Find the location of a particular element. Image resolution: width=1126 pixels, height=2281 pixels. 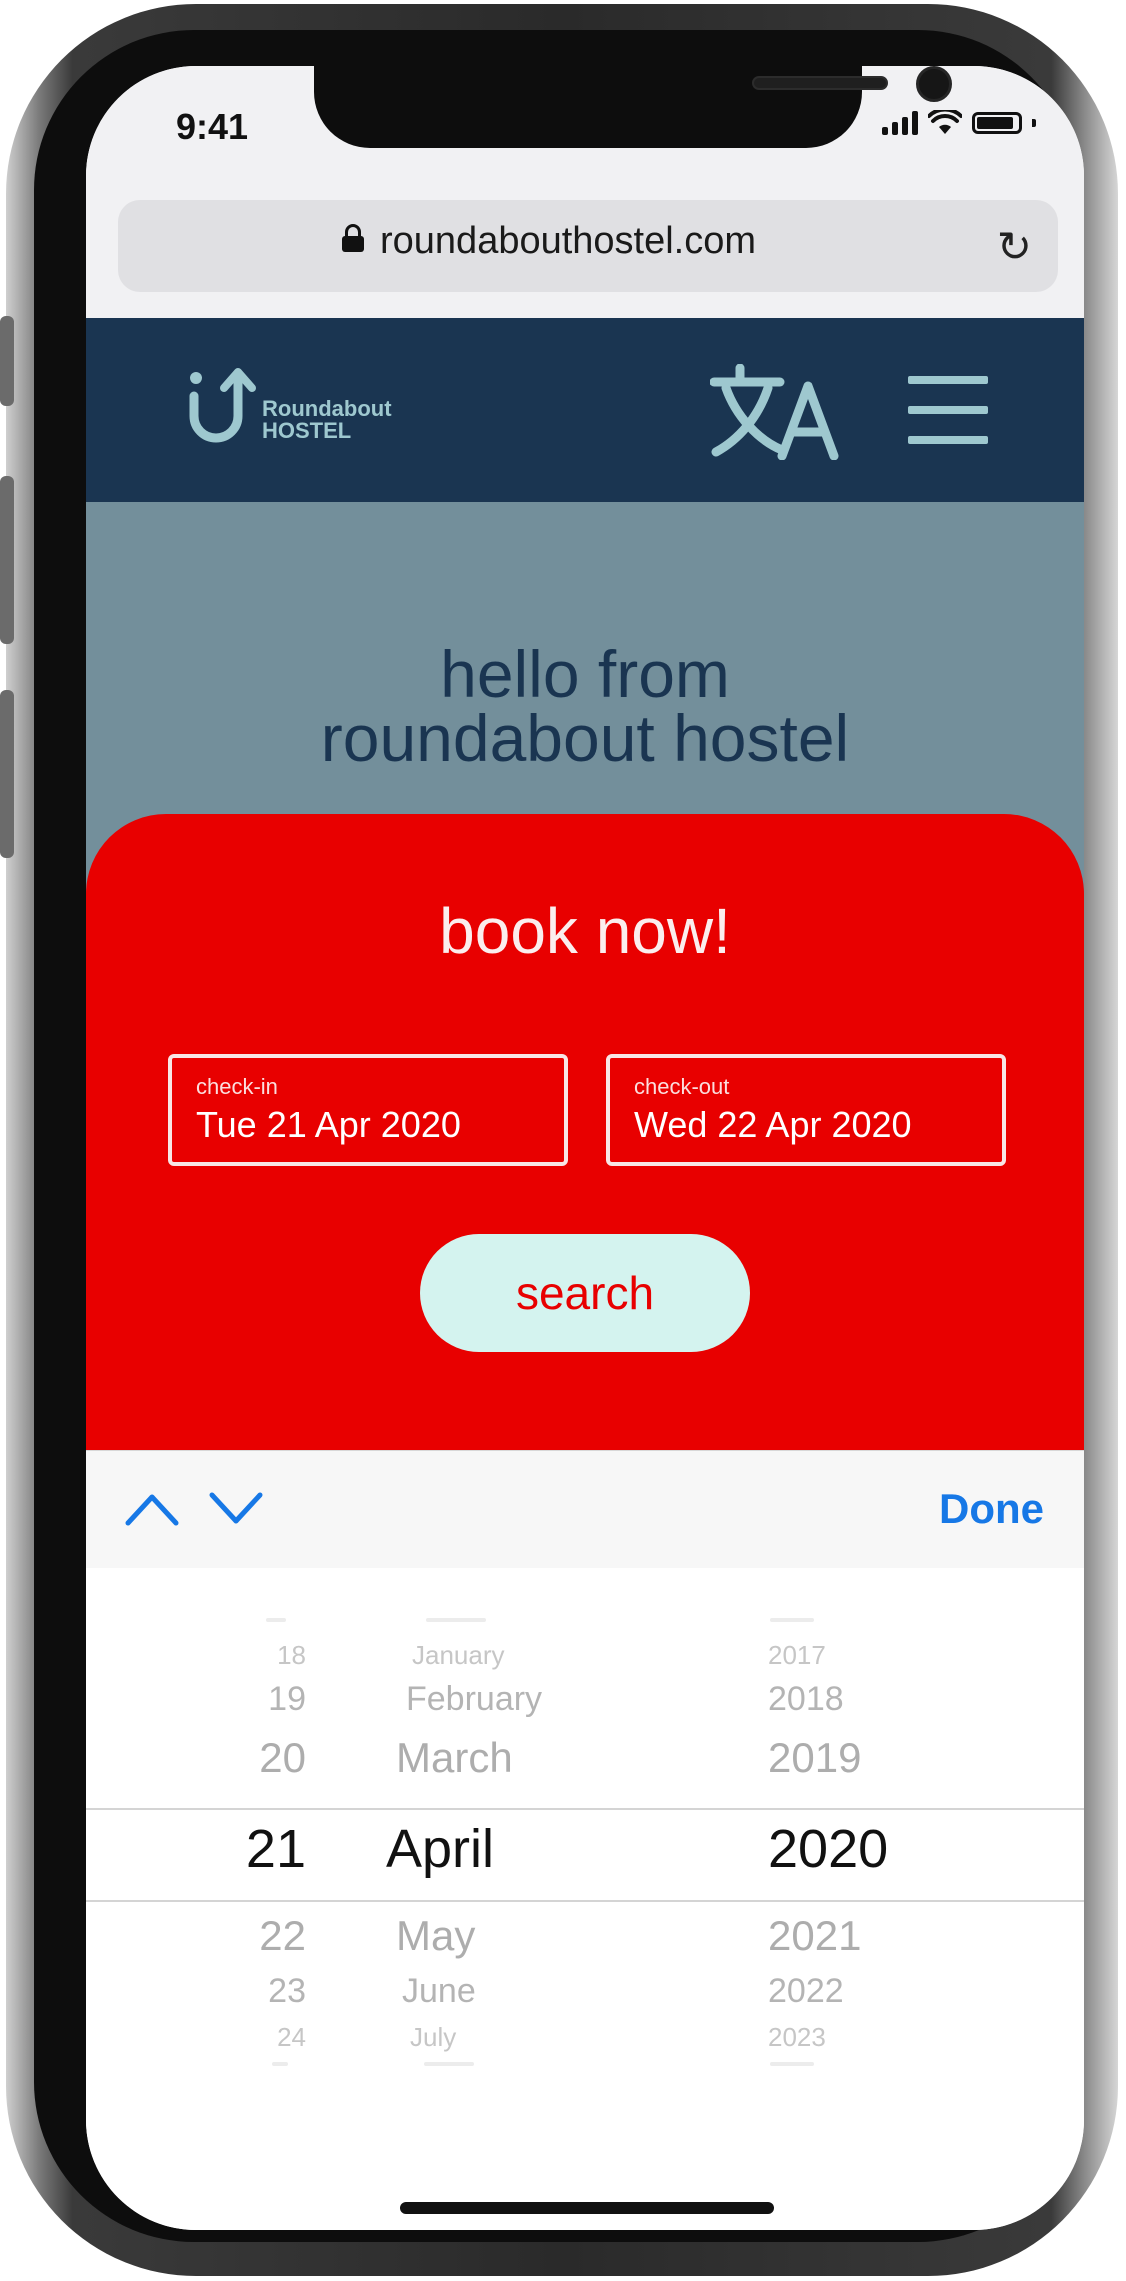

year-option-selected: 2020 is located at coordinates (828, 1849).